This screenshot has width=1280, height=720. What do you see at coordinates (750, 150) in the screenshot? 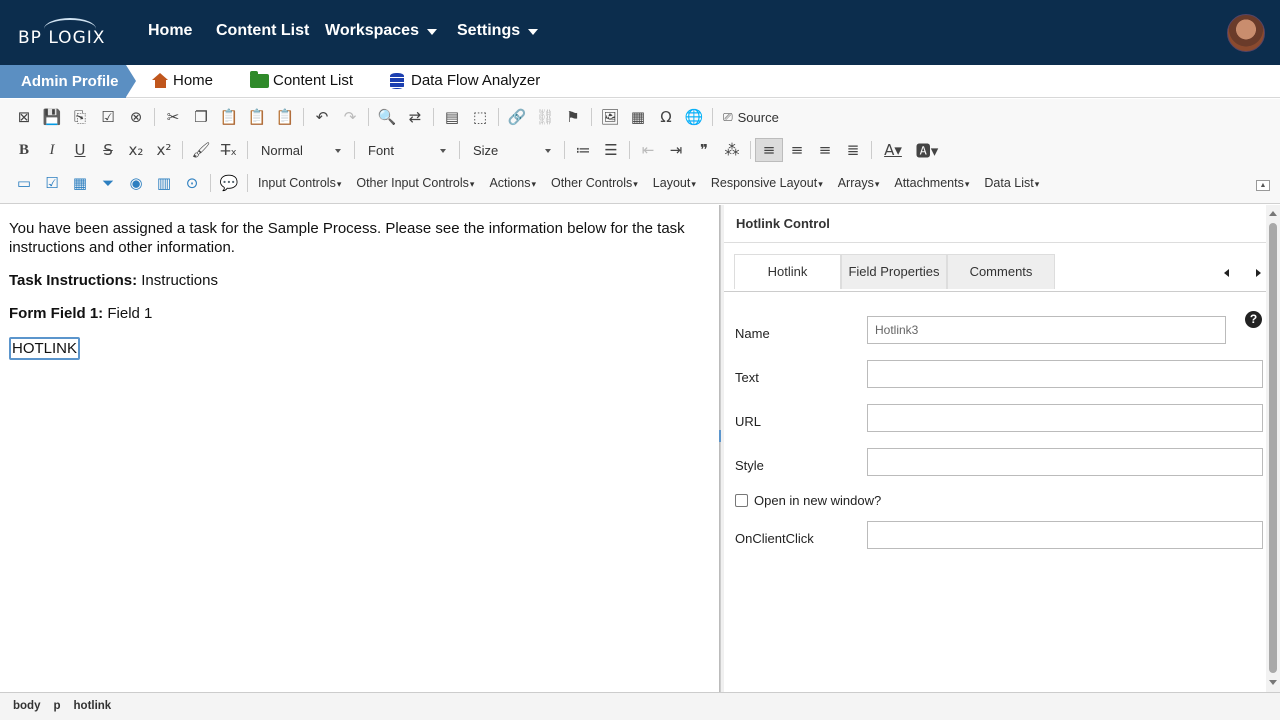
I see `toolbar-separator` at bounding box center [750, 150].